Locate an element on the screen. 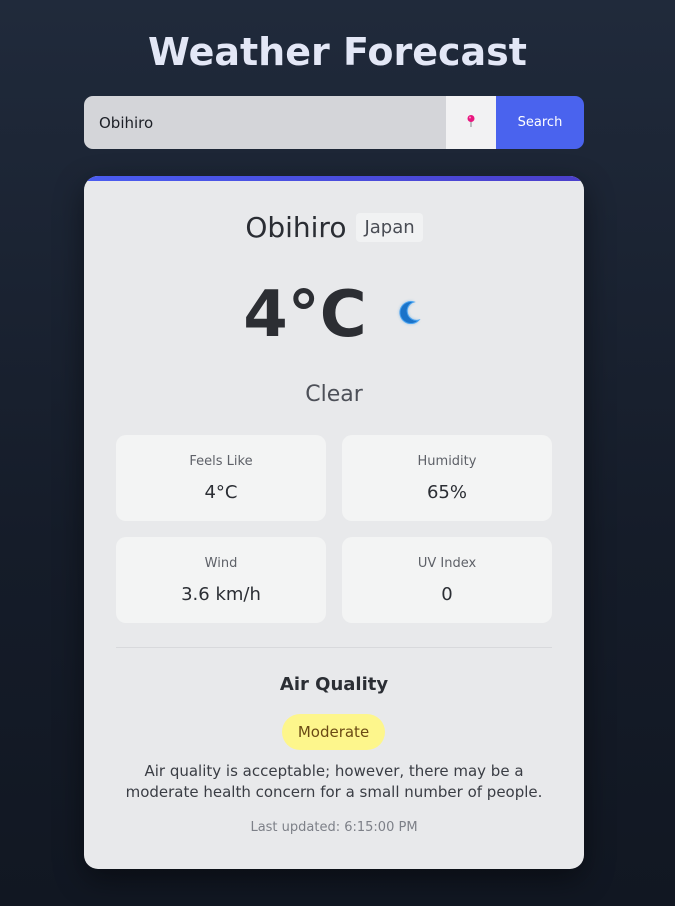 This screenshot has height=906, width=675. app-title: Weather Forecast is located at coordinates (337, 52).